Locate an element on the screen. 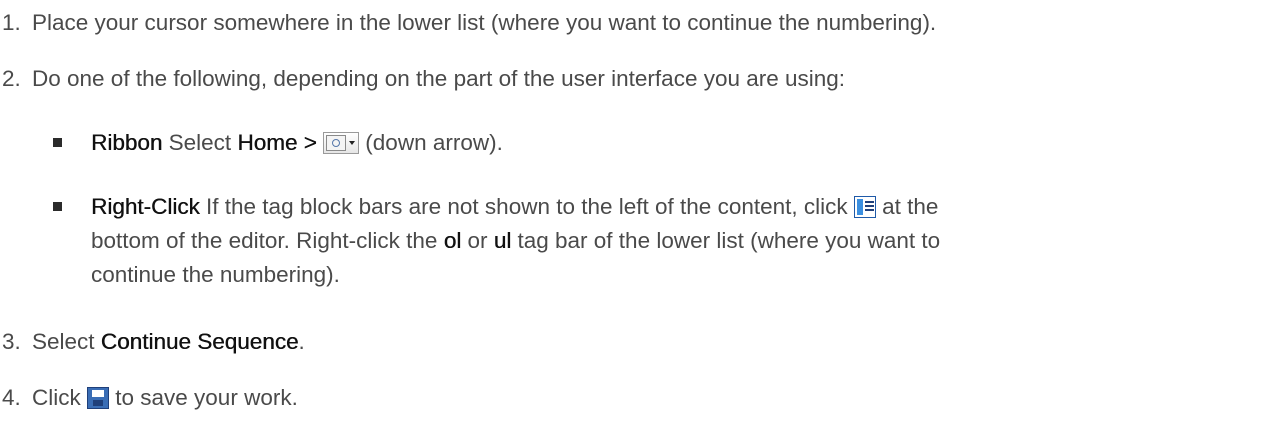  show-tag-block-bars-icon is located at coordinates (864, 207).